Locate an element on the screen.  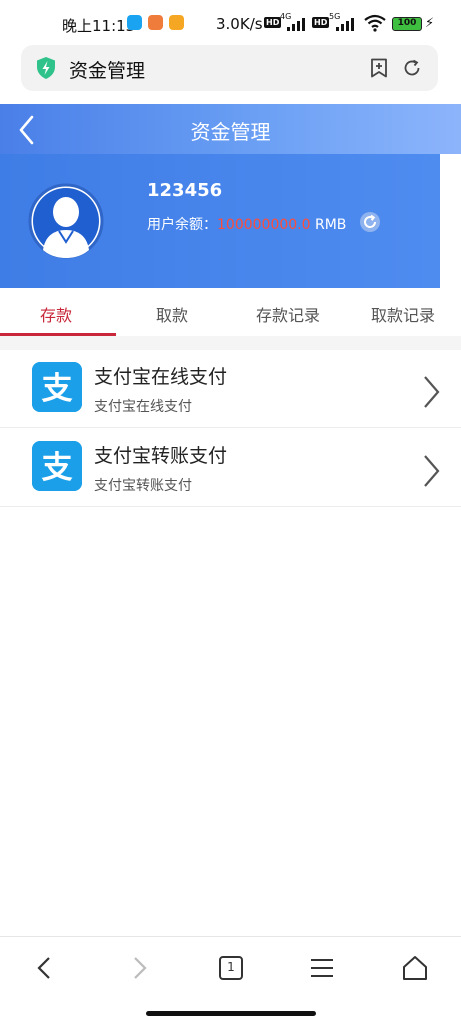
status-time: 晚上11:13 is located at coordinates (99, 26).